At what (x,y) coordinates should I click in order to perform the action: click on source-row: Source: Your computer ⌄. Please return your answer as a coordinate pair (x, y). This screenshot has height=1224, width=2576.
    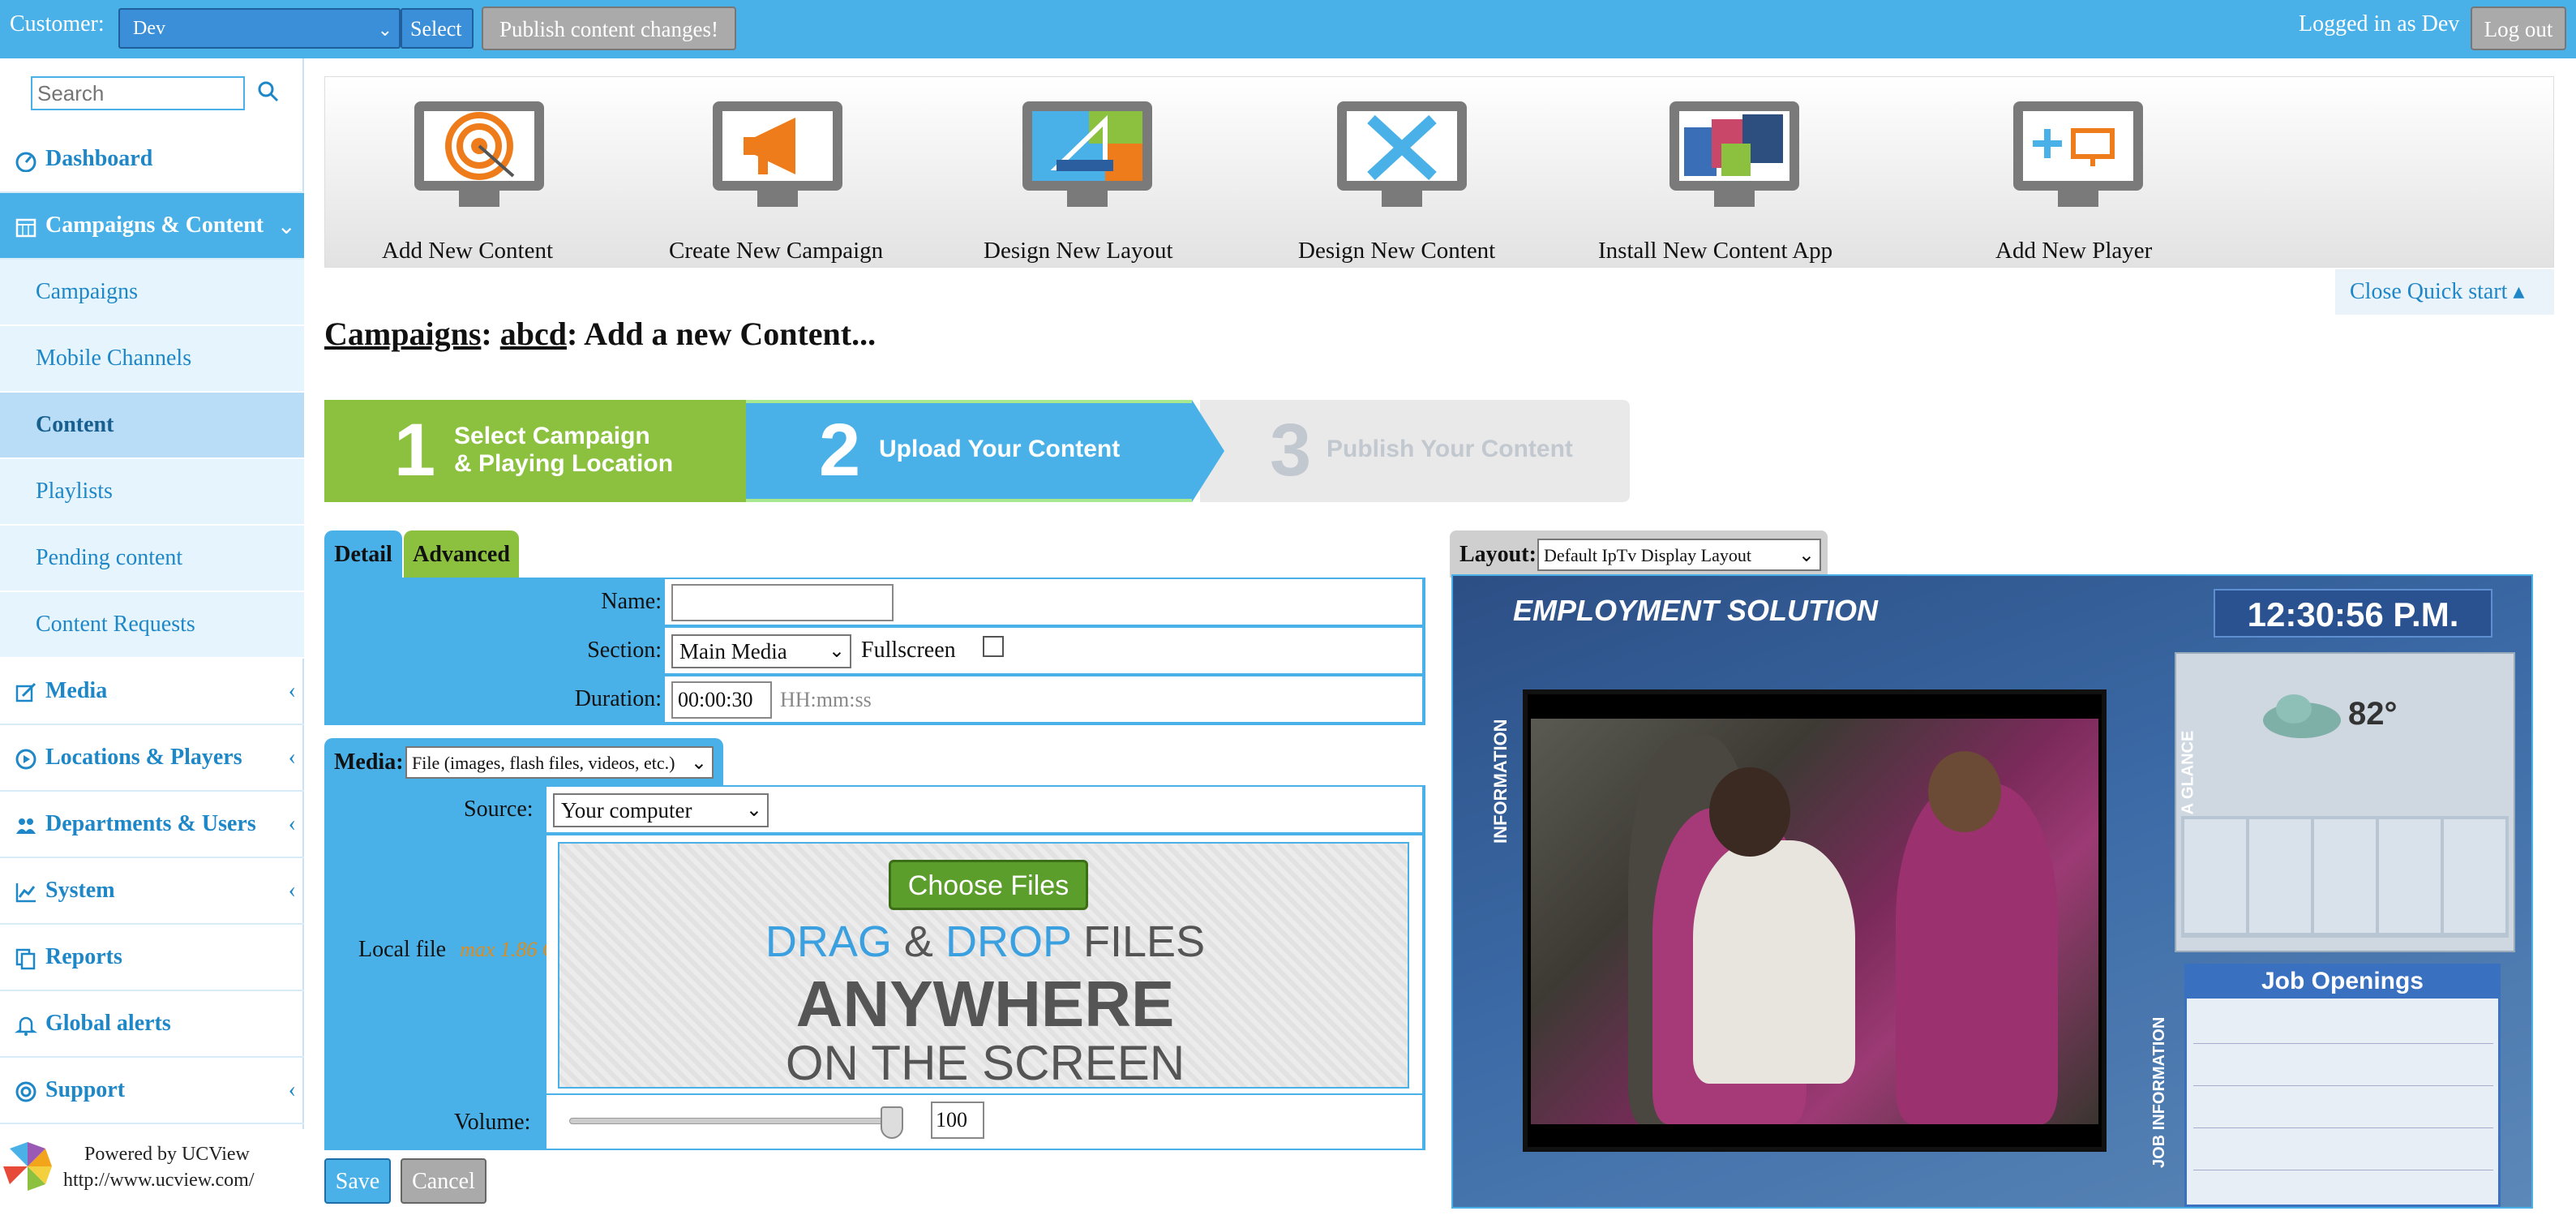
    Looking at the image, I should click on (874, 810).